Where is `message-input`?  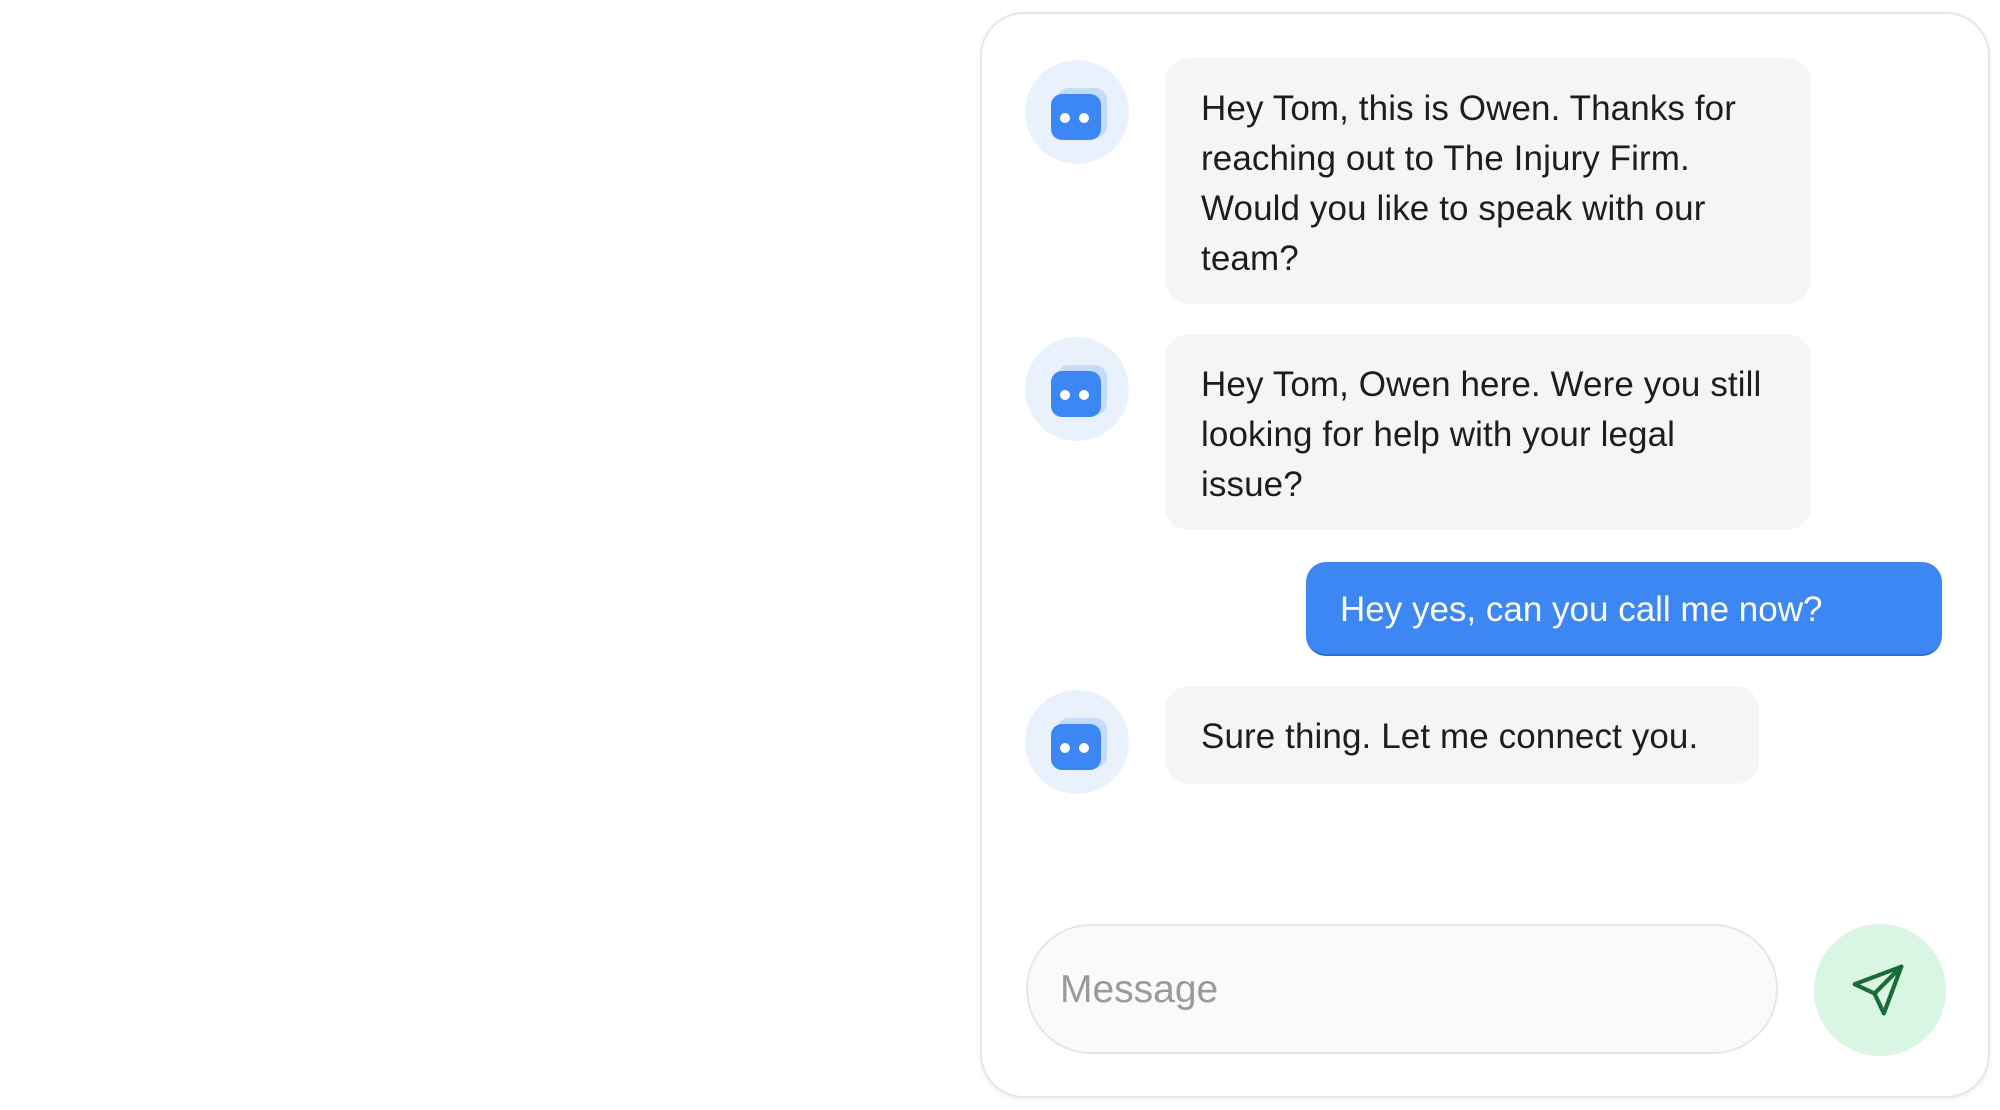
message-input is located at coordinates (1400, 990).